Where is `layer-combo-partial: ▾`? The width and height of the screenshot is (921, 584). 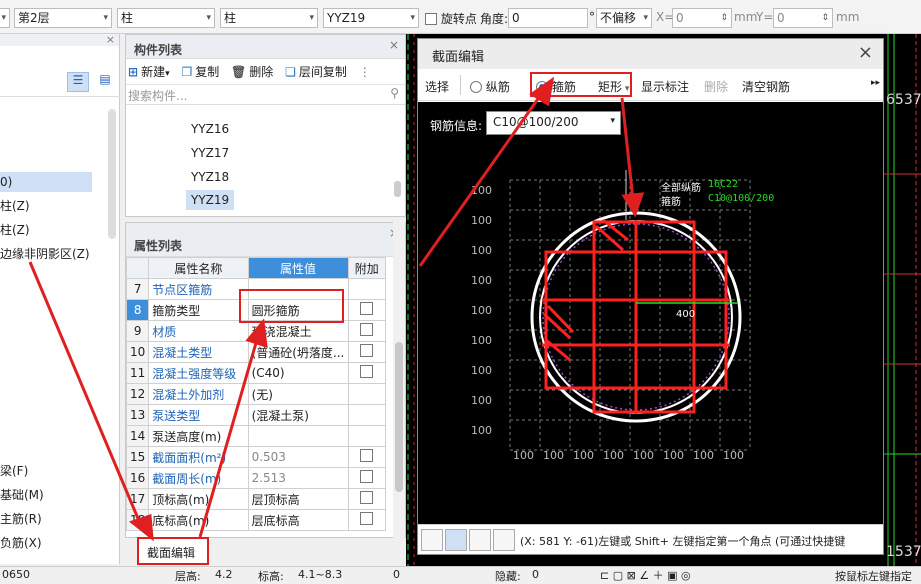
layer-combo-partial: ▾ is located at coordinates (5, 18).